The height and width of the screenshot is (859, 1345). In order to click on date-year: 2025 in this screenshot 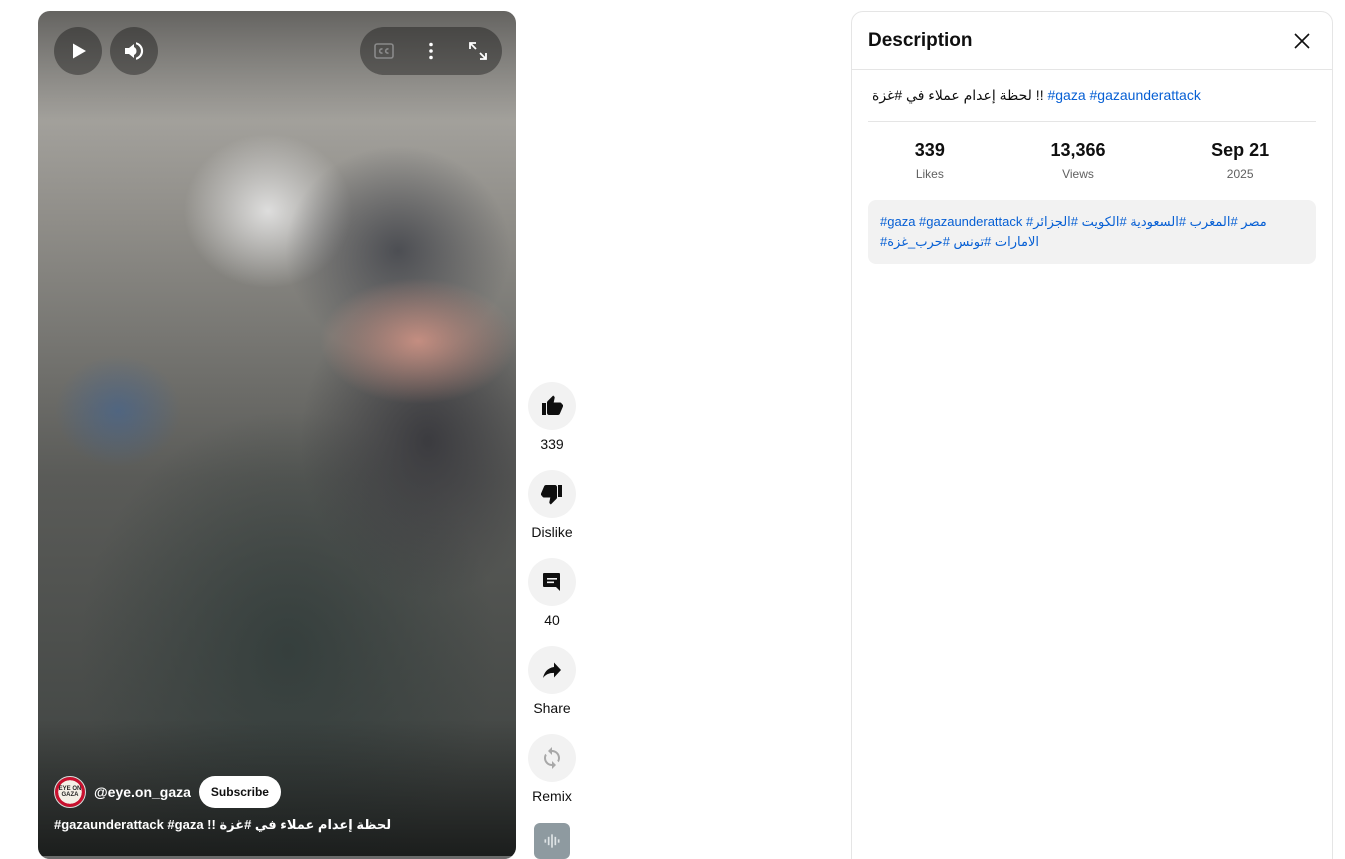, I will do `click(1240, 174)`.